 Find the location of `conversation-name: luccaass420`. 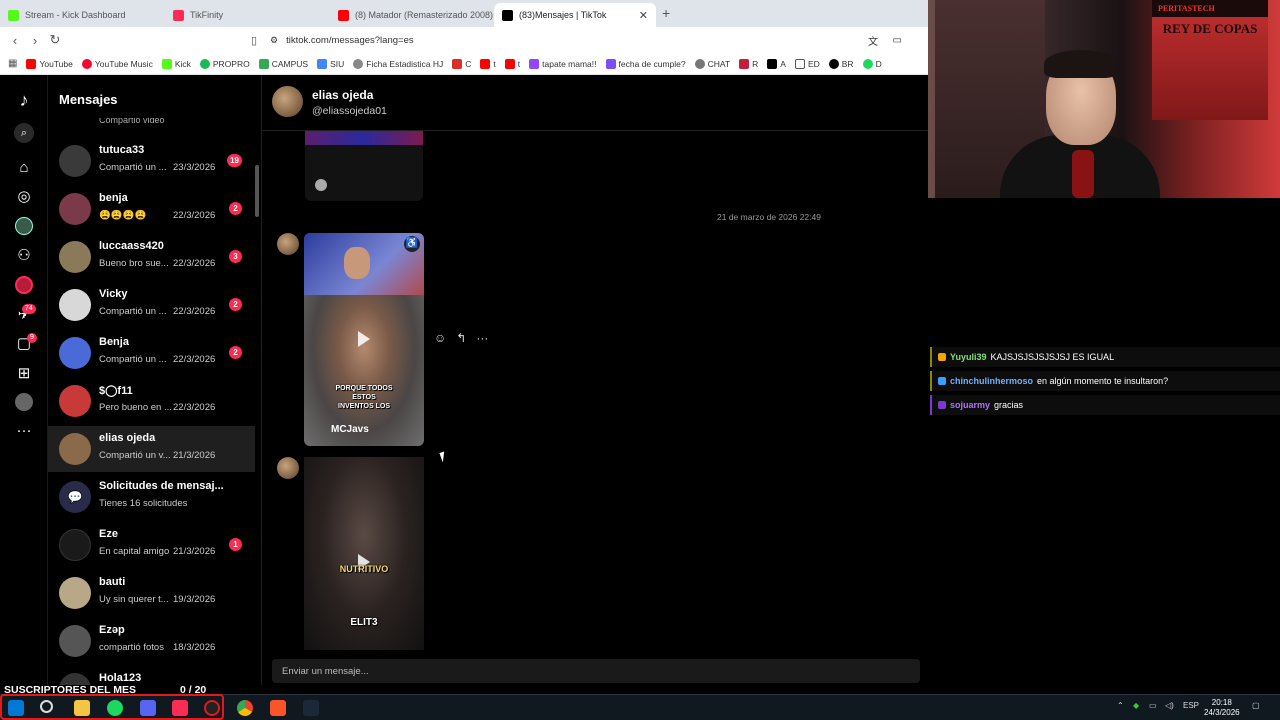

conversation-name: luccaass420 is located at coordinates (131, 246).